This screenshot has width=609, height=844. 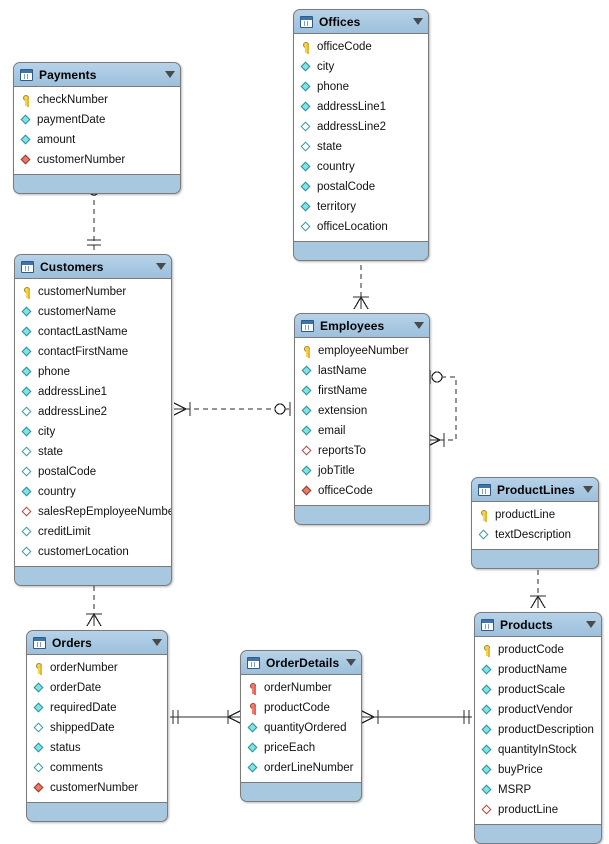 I want to click on column-row: reportsTo, so click(x=362, y=451).